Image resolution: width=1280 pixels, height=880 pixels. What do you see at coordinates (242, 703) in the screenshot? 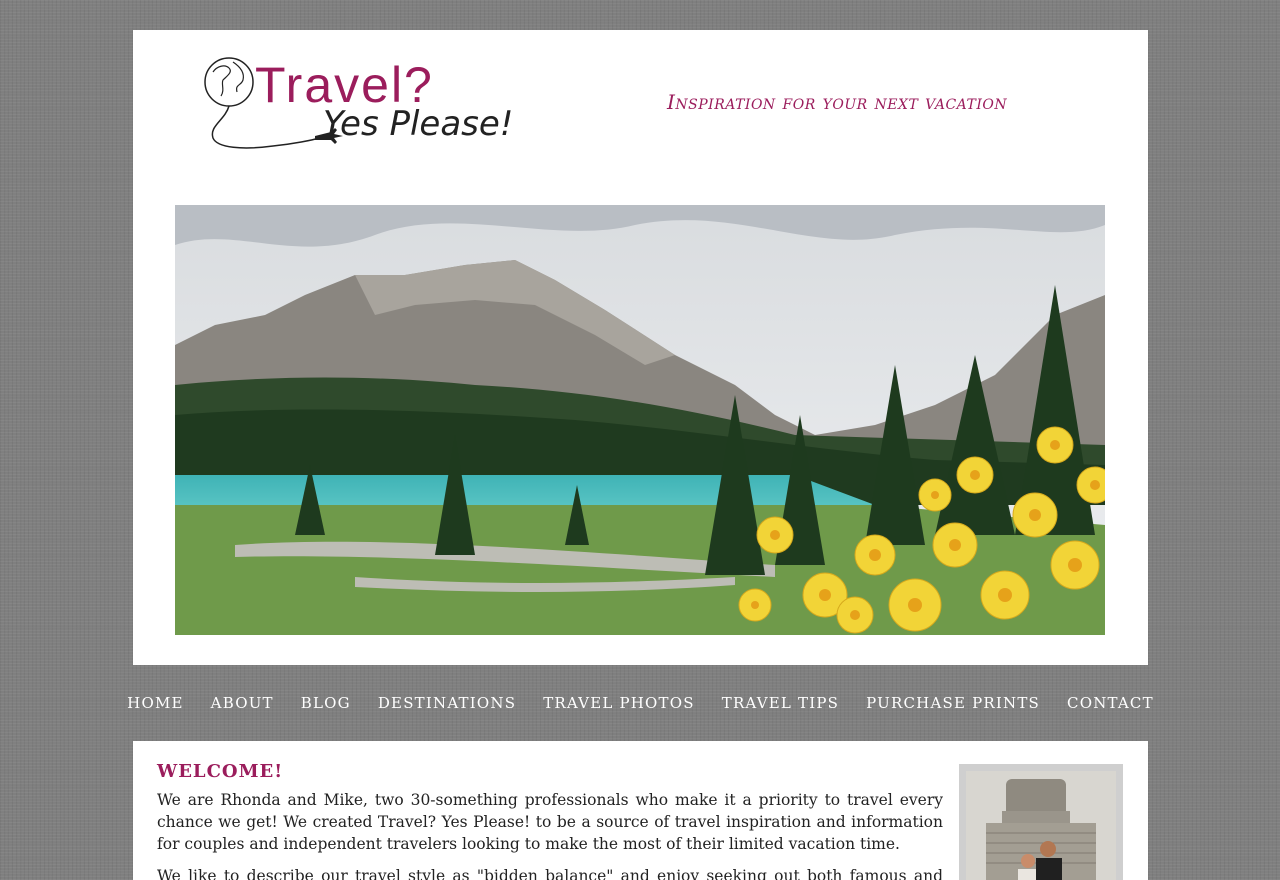
I see `nav-about: ABOUT` at bounding box center [242, 703].